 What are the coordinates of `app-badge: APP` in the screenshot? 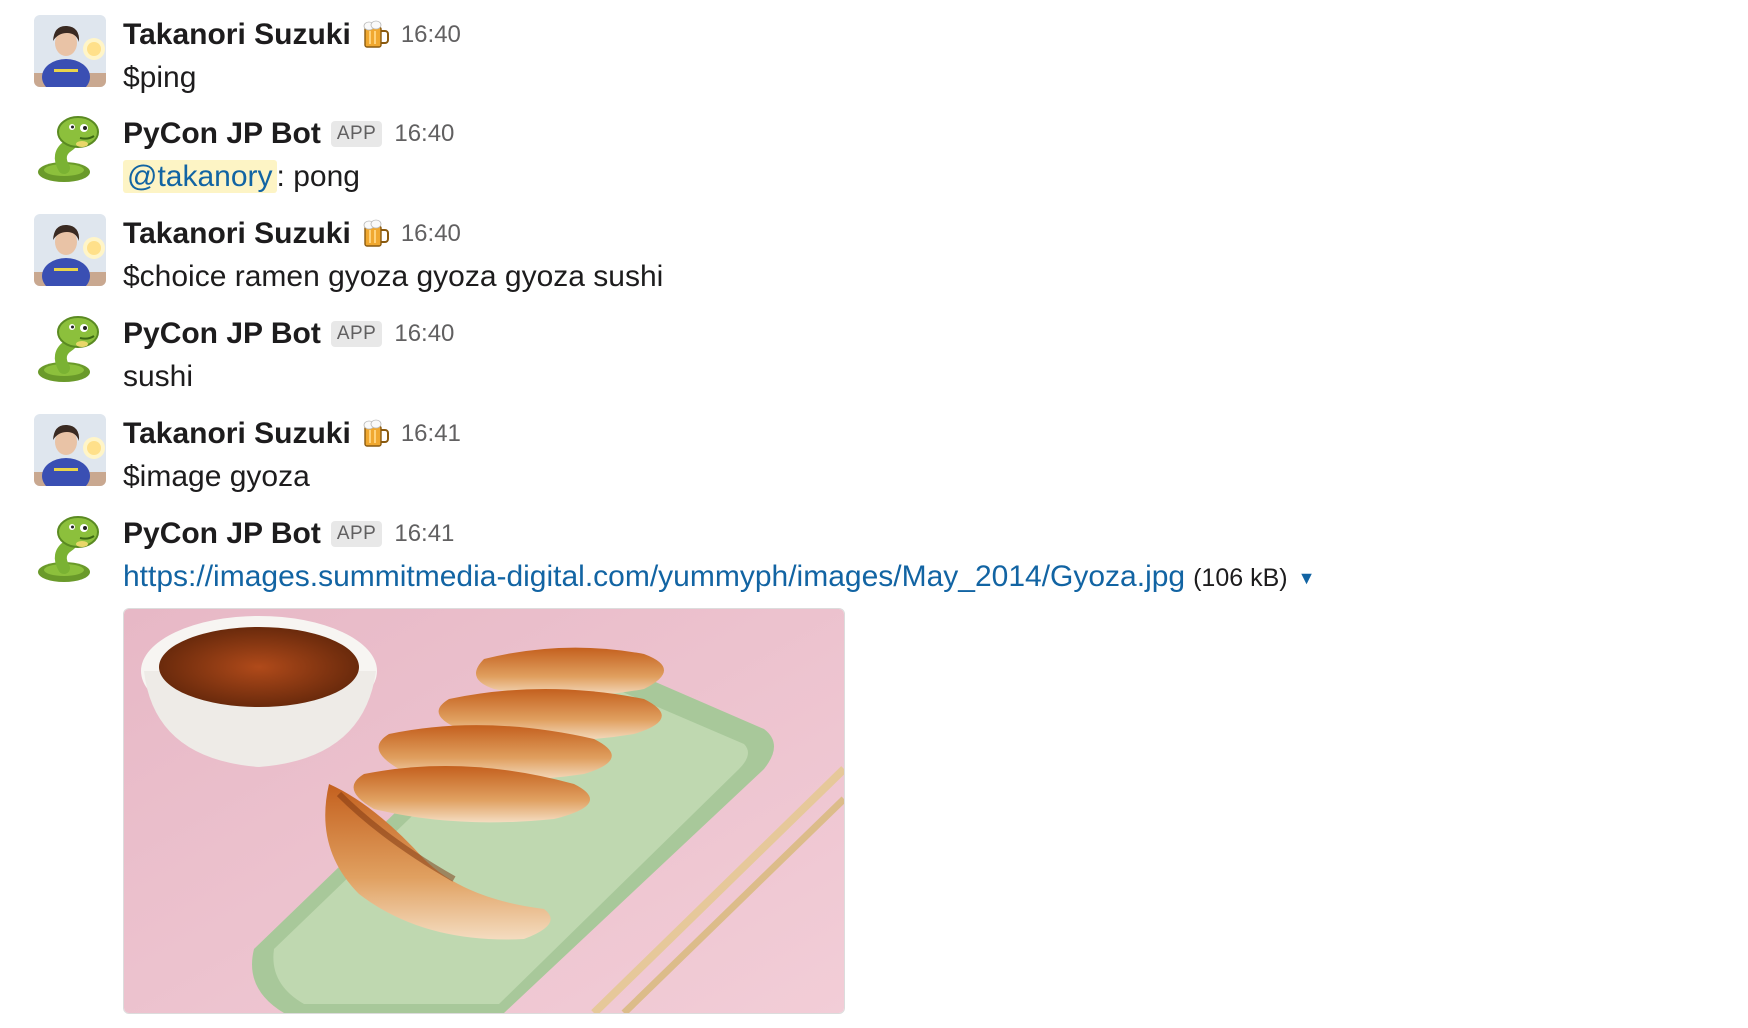 It's located at (356, 534).